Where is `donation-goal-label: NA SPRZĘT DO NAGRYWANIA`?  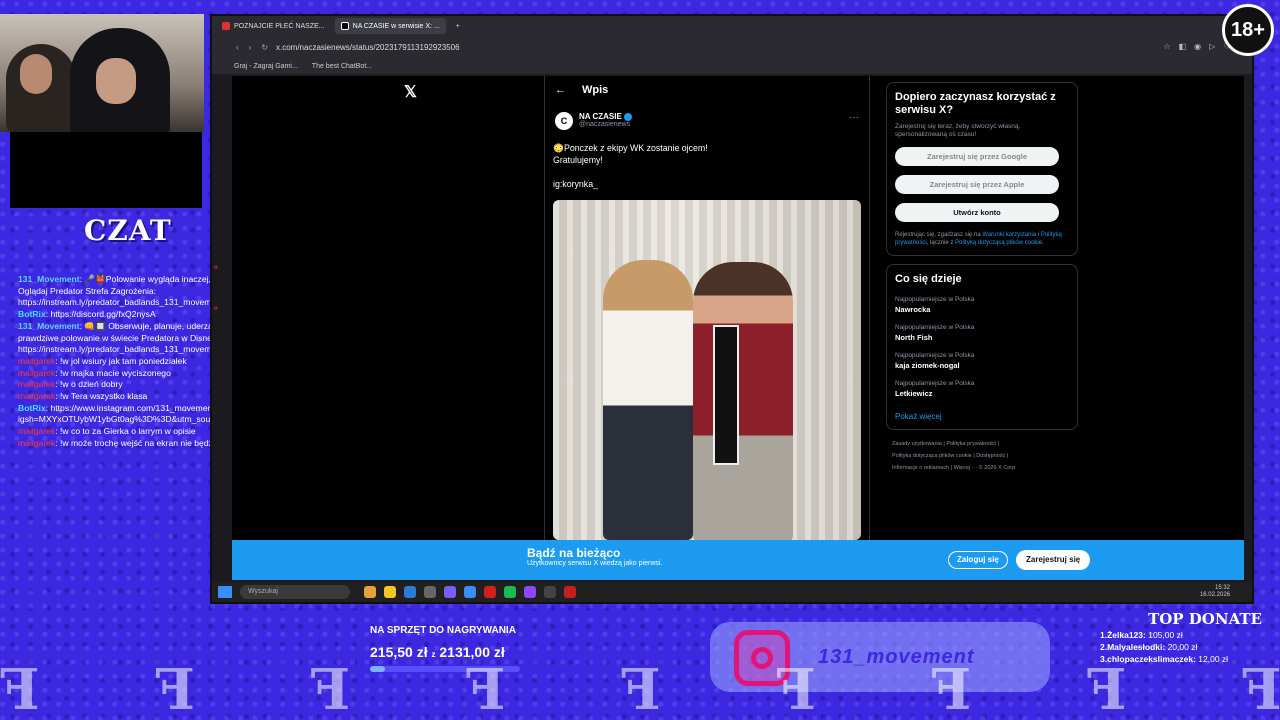 donation-goal-label: NA SPRZĘT DO NAGRYWANIA is located at coordinates (443, 630).